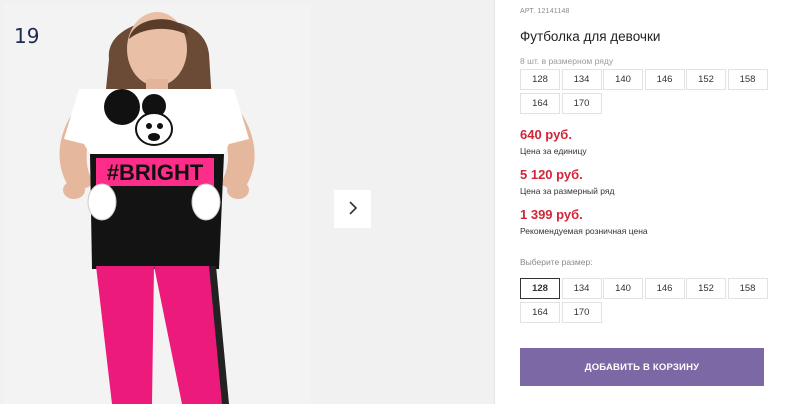 The height and width of the screenshot is (404, 800). What do you see at coordinates (155, 172) in the screenshot?
I see `shirt-print-text: #BRIGHT` at bounding box center [155, 172].